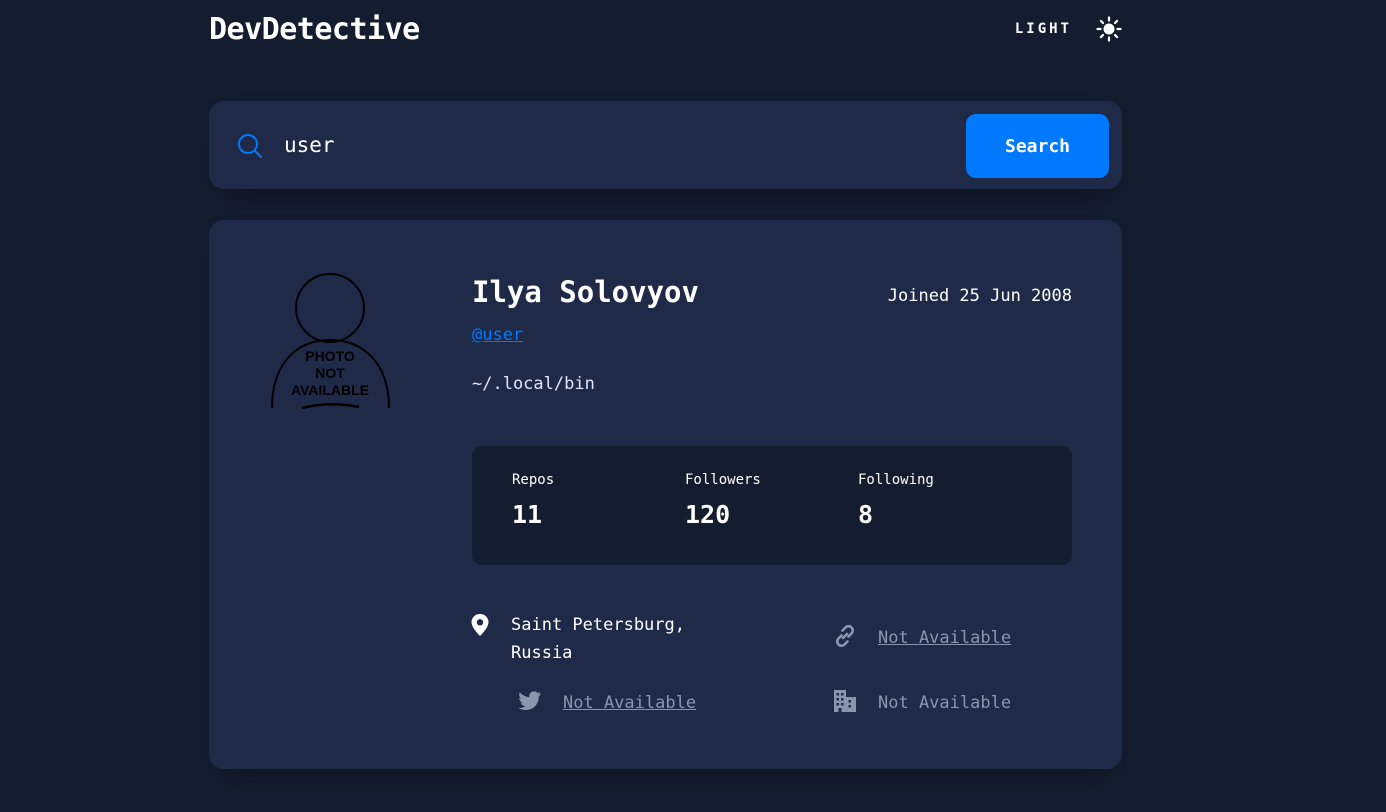 The height and width of the screenshot is (812, 1386). I want to click on stat-repos-label: Repos, so click(533, 480).